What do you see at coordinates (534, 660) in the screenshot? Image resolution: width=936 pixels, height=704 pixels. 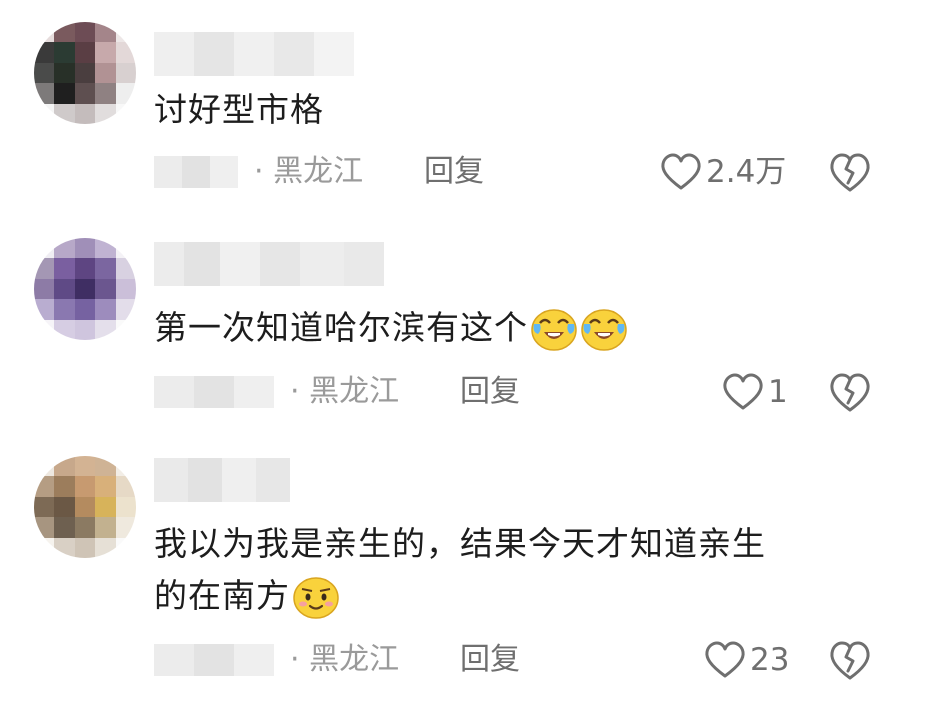 I see `comment-meta: · 黑龙江 回复 23` at bounding box center [534, 660].